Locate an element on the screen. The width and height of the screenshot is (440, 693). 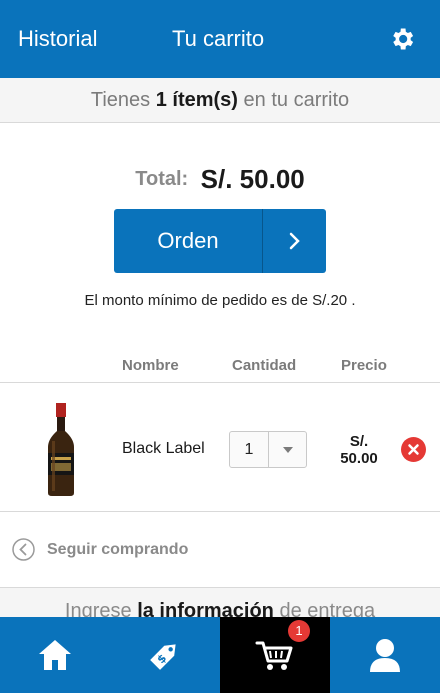
tab-offers: $ is located at coordinates (165, 655).